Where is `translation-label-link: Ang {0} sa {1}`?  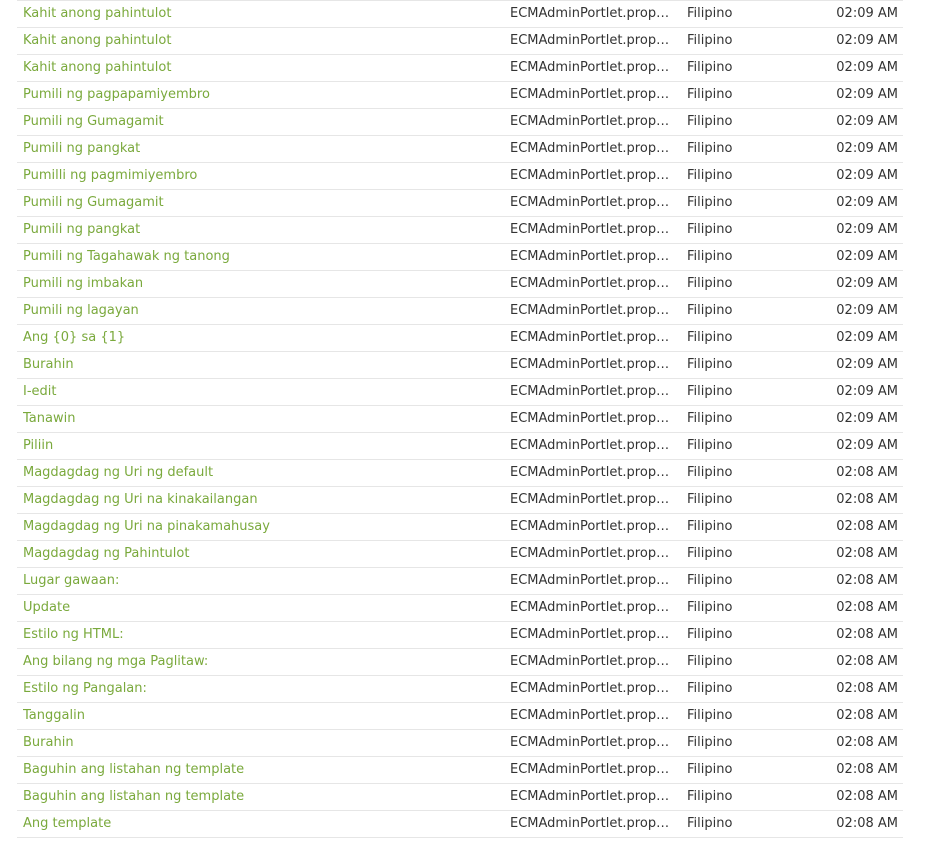 translation-label-link: Ang {0} sa {1} is located at coordinates (258, 338).